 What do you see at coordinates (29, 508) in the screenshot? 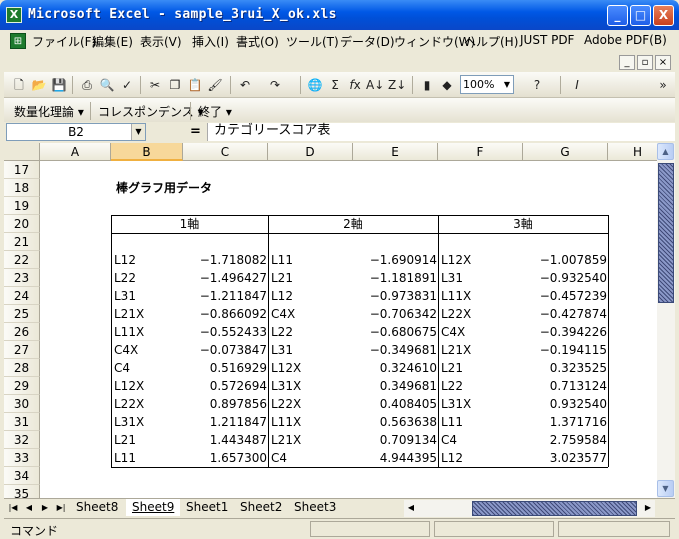
I see `prev-sheet-icon: ◀` at bounding box center [29, 508].